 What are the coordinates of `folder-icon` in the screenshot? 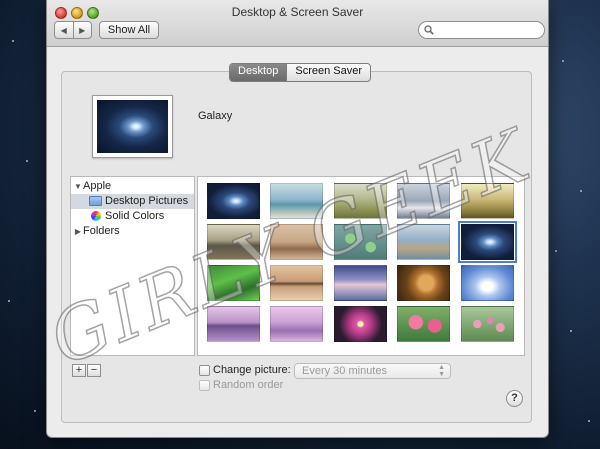 It's located at (95, 201).